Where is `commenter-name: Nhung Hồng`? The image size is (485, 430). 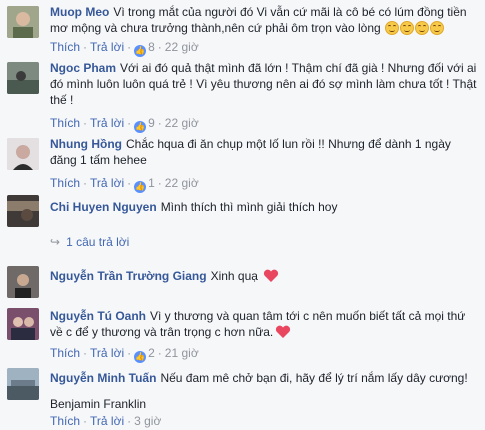 commenter-name: Nhung Hồng is located at coordinates (86, 144).